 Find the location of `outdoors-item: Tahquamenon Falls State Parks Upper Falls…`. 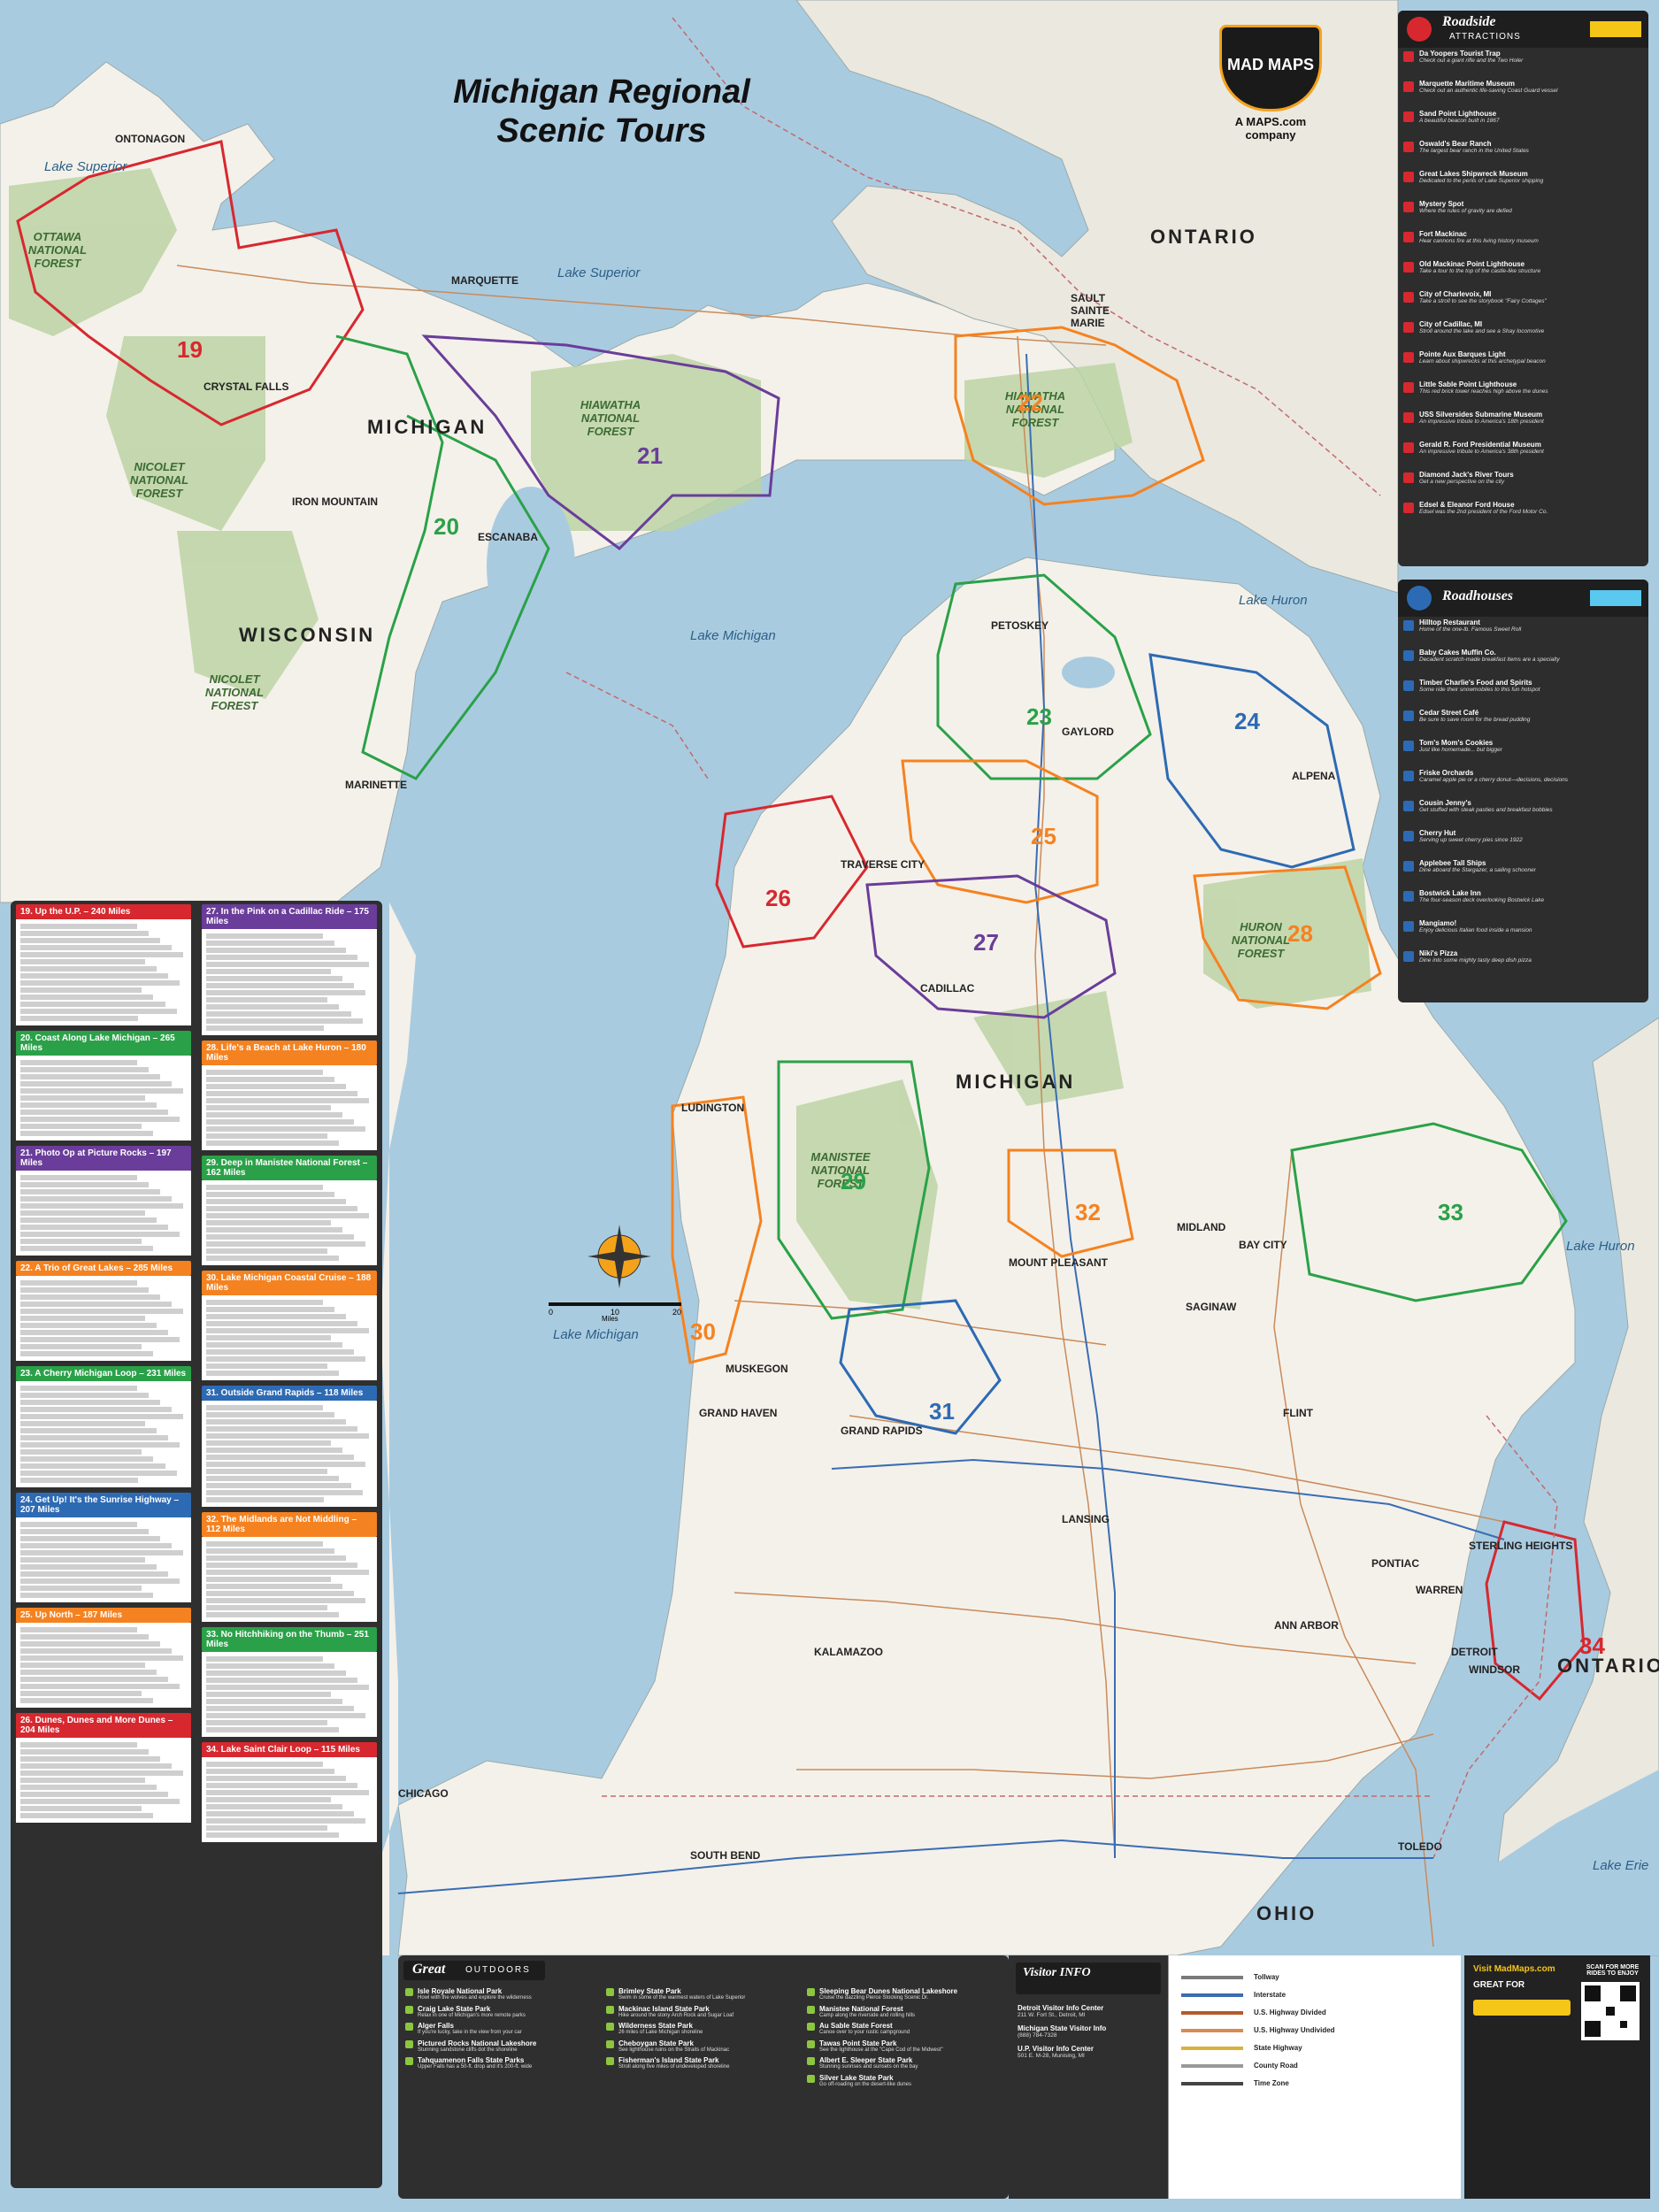

outdoors-item: Tahquamenon Falls State Parks Upper Falls… is located at coordinates (499, 2063).